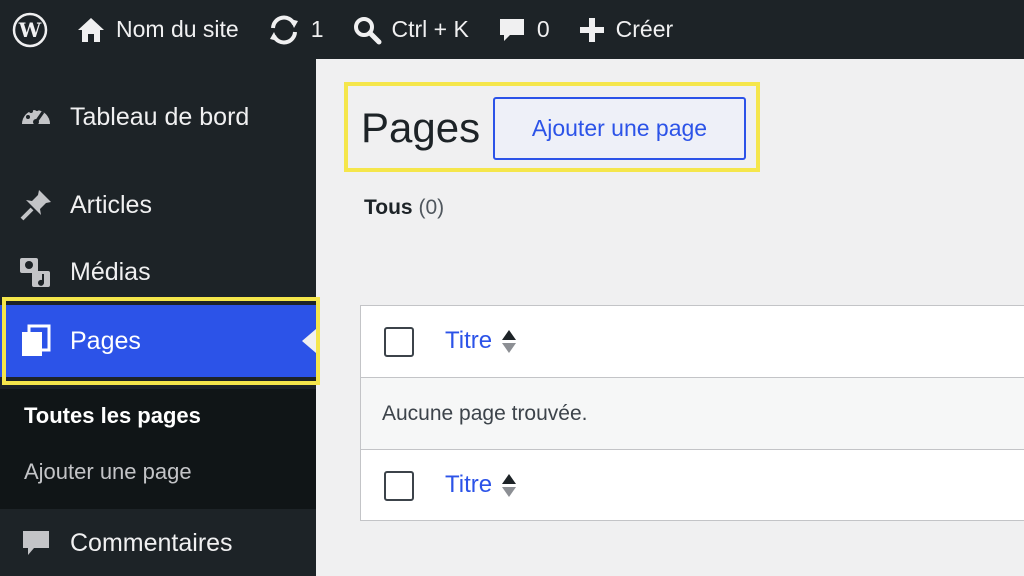  Describe the element at coordinates (399, 342) in the screenshot. I see `select-all-checkbox` at that location.